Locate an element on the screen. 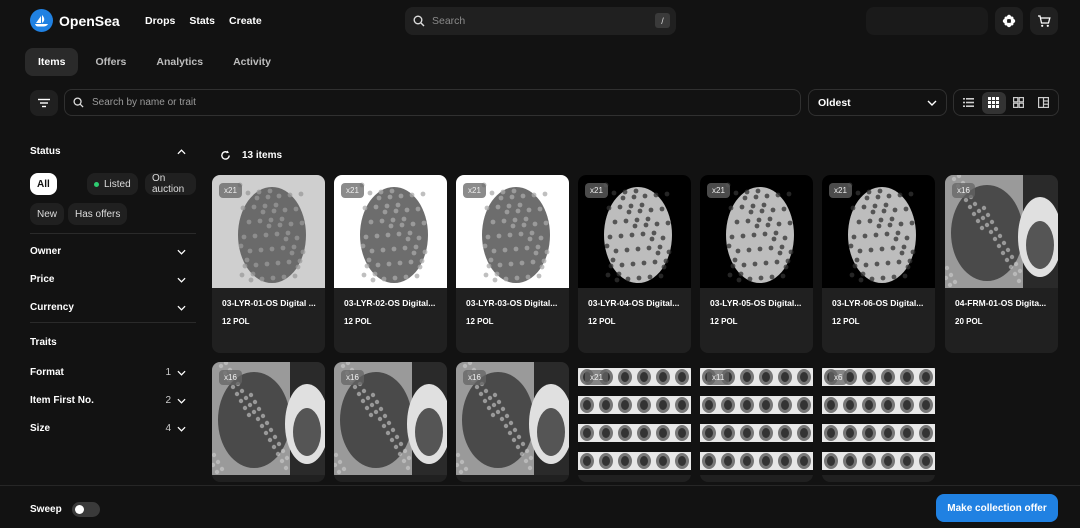  trait-format-count: 1 is located at coordinates (168, 372).